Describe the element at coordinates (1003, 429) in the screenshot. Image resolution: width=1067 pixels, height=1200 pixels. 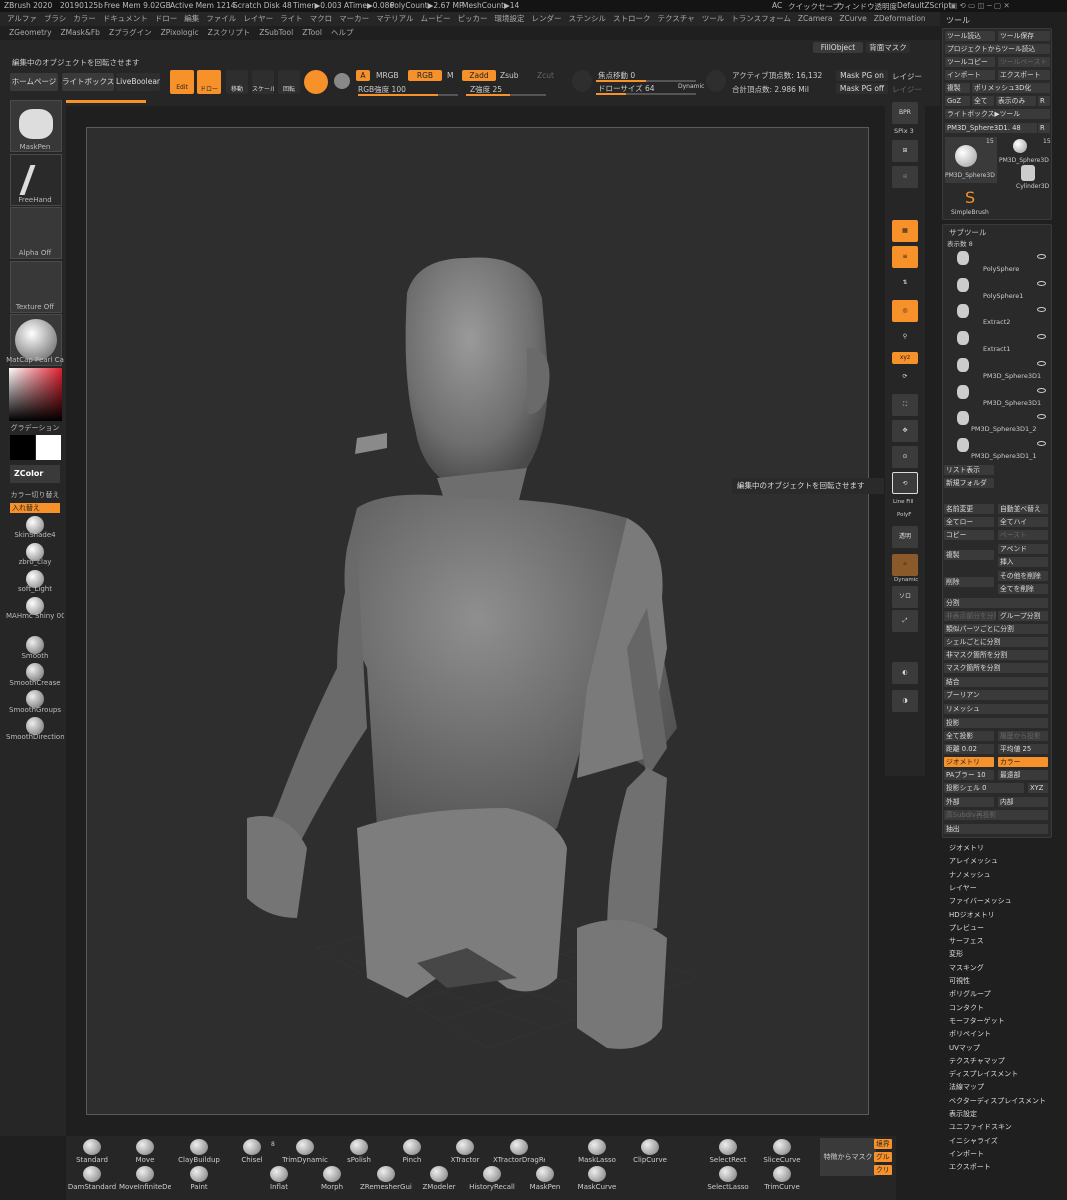
I see `subtool-name: PM3D_Sphere3D1_2` at that location.